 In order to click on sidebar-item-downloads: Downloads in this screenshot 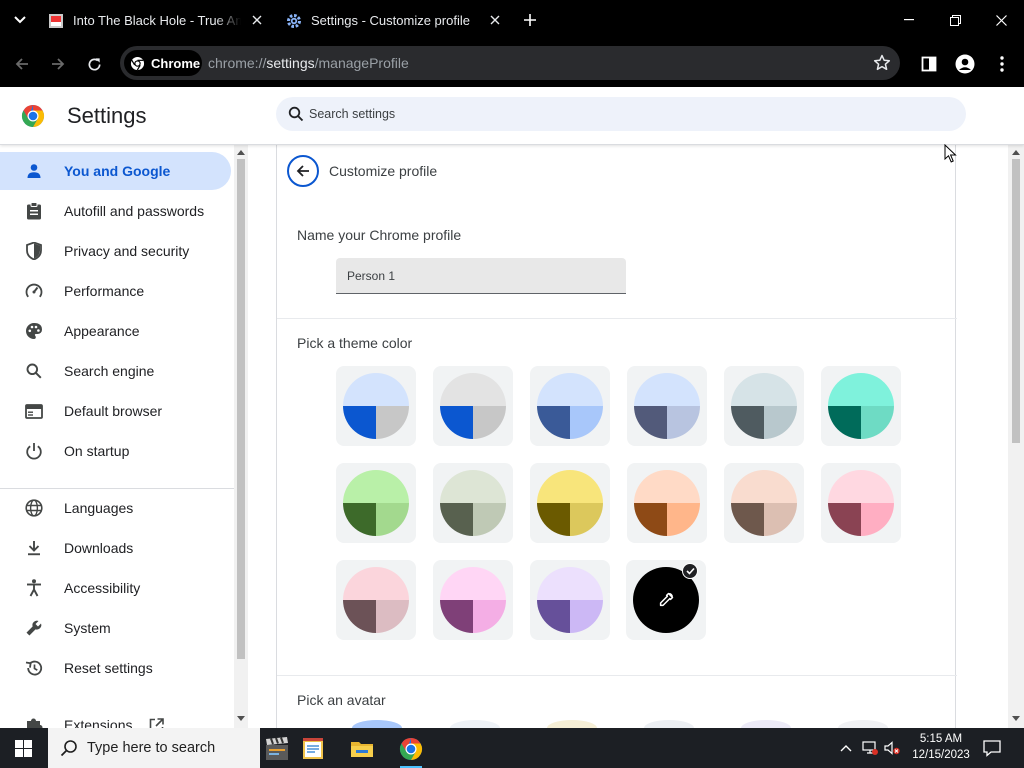, I will do `click(115, 548)`.